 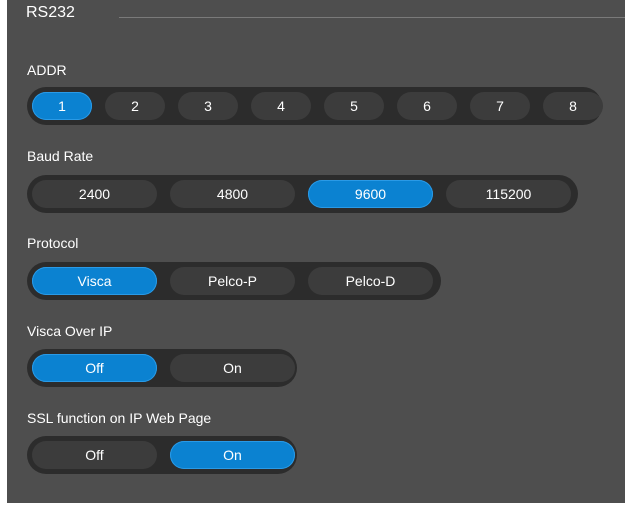 I want to click on visca-over-ip-label: Visca Over IP, so click(x=70, y=331).